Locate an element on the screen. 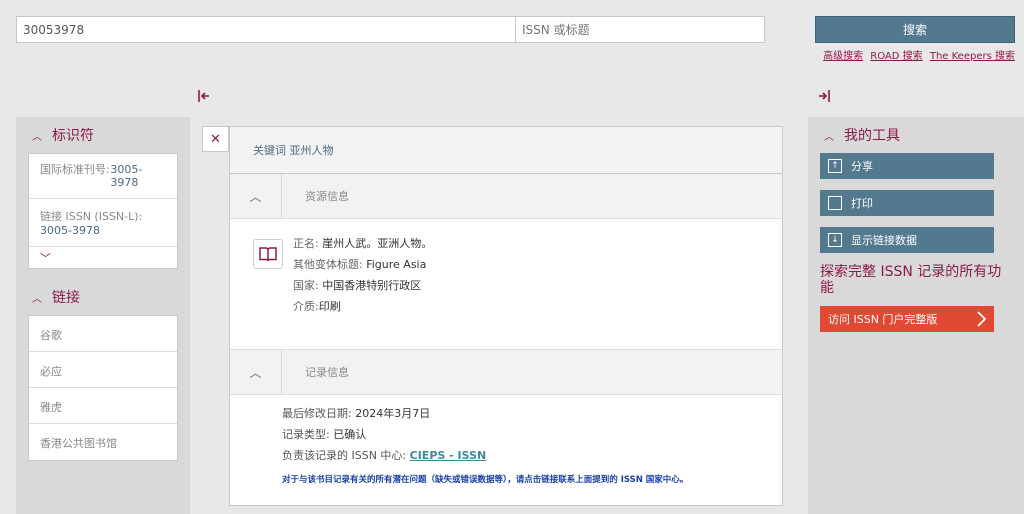 Image resolution: width=1024 pixels, height=514 pixels. resource-toggle-icon: ︿ is located at coordinates (256, 196).